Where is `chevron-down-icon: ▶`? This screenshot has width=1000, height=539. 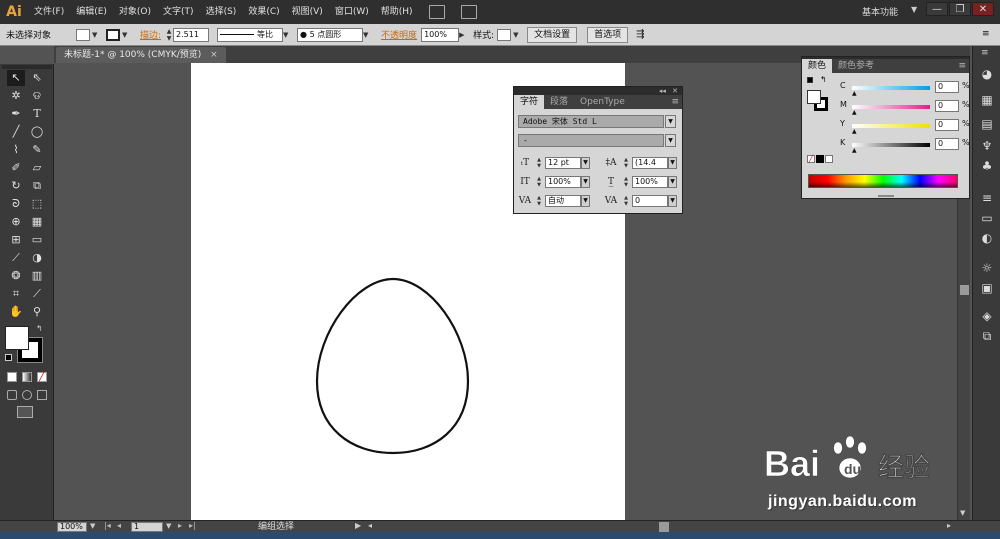
chevron-down-icon: ▶ is located at coordinates (463, 35).